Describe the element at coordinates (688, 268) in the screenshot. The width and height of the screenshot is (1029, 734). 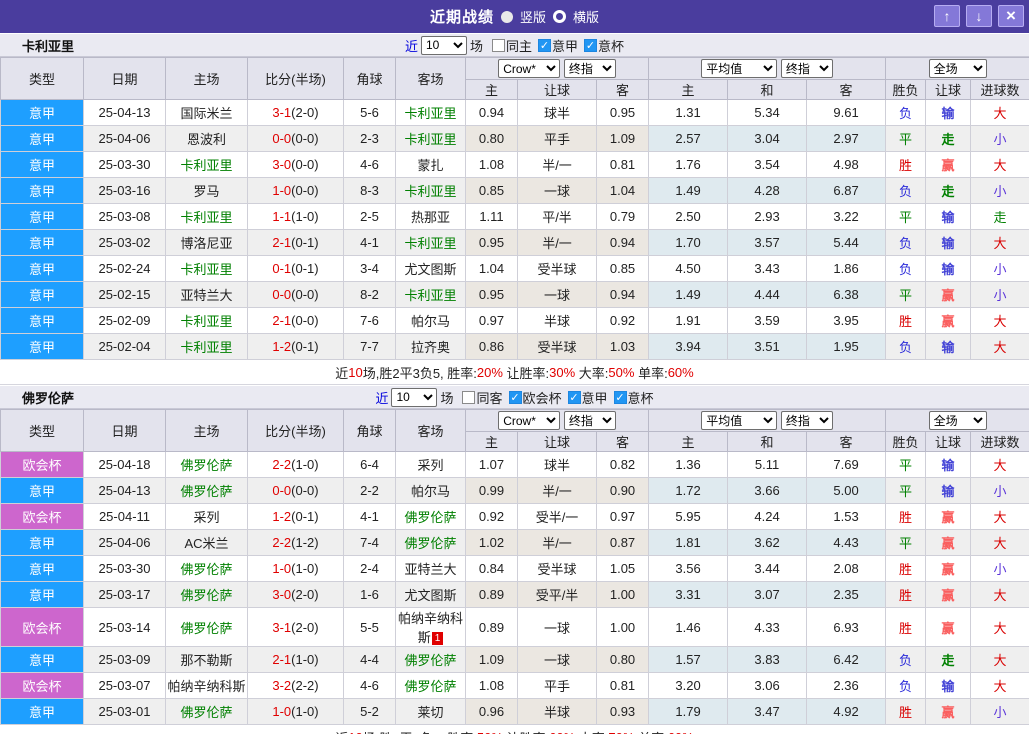
I see `avg-home: 4.50` at that location.